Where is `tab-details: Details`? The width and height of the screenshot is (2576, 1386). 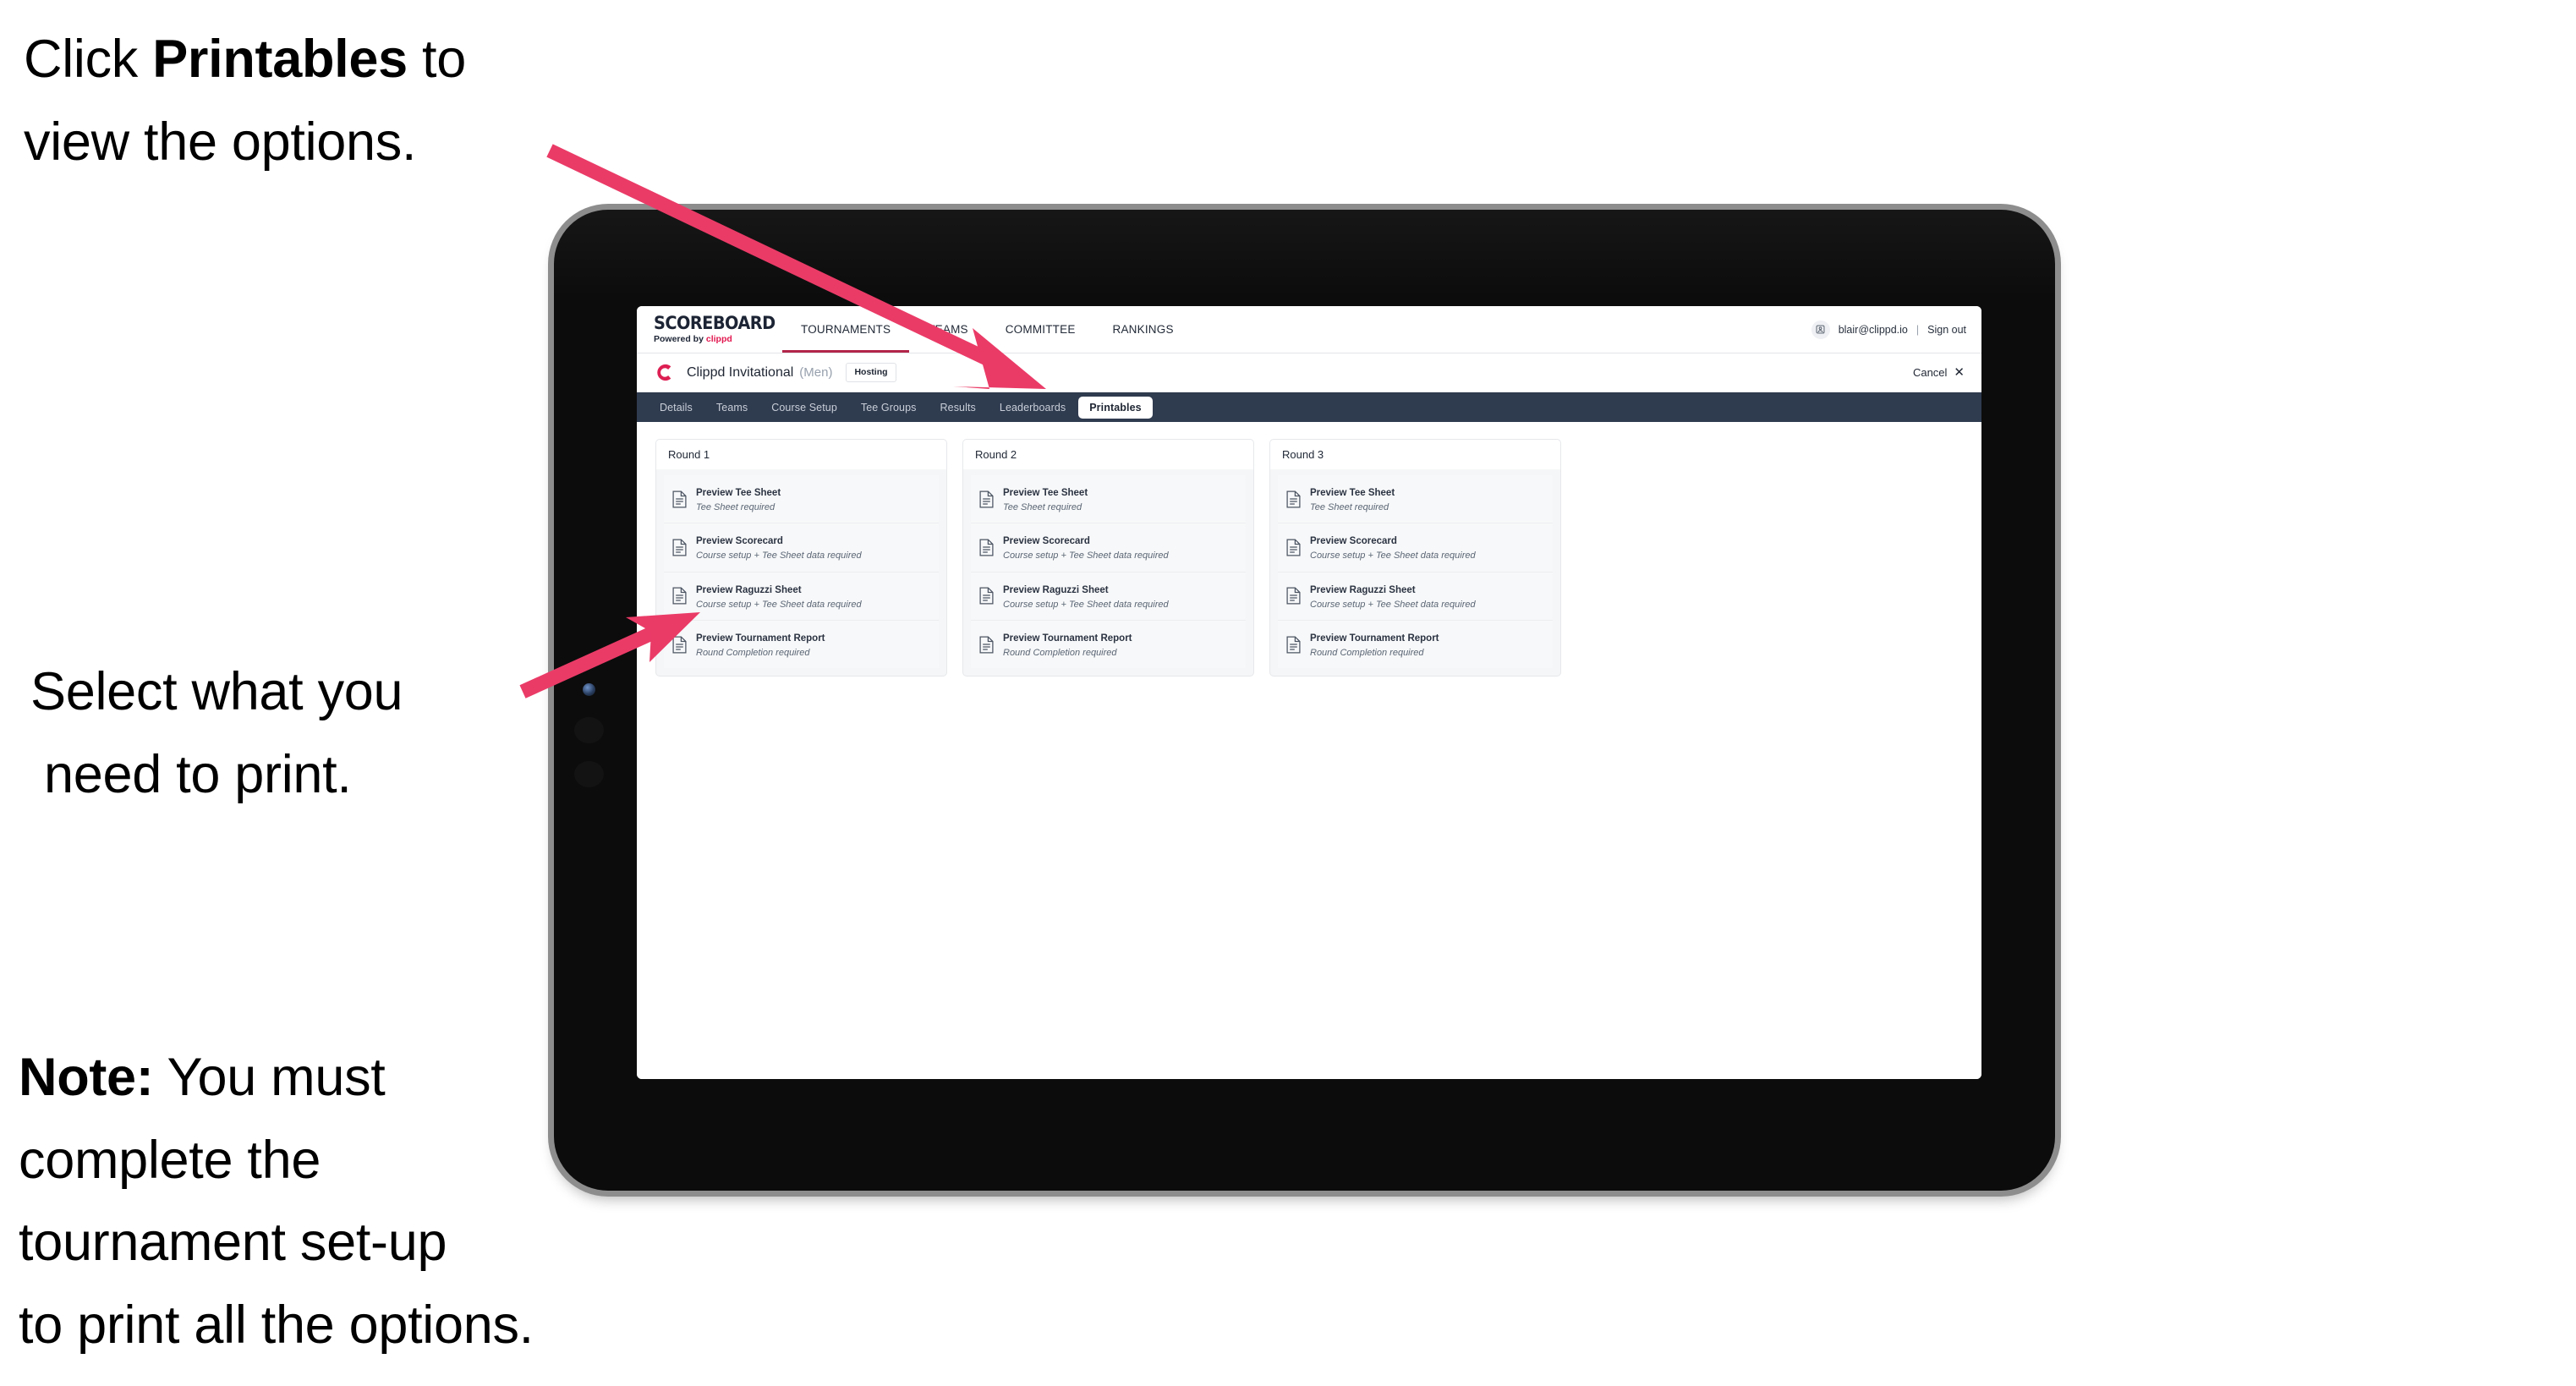 tab-details: Details is located at coordinates (676, 408).